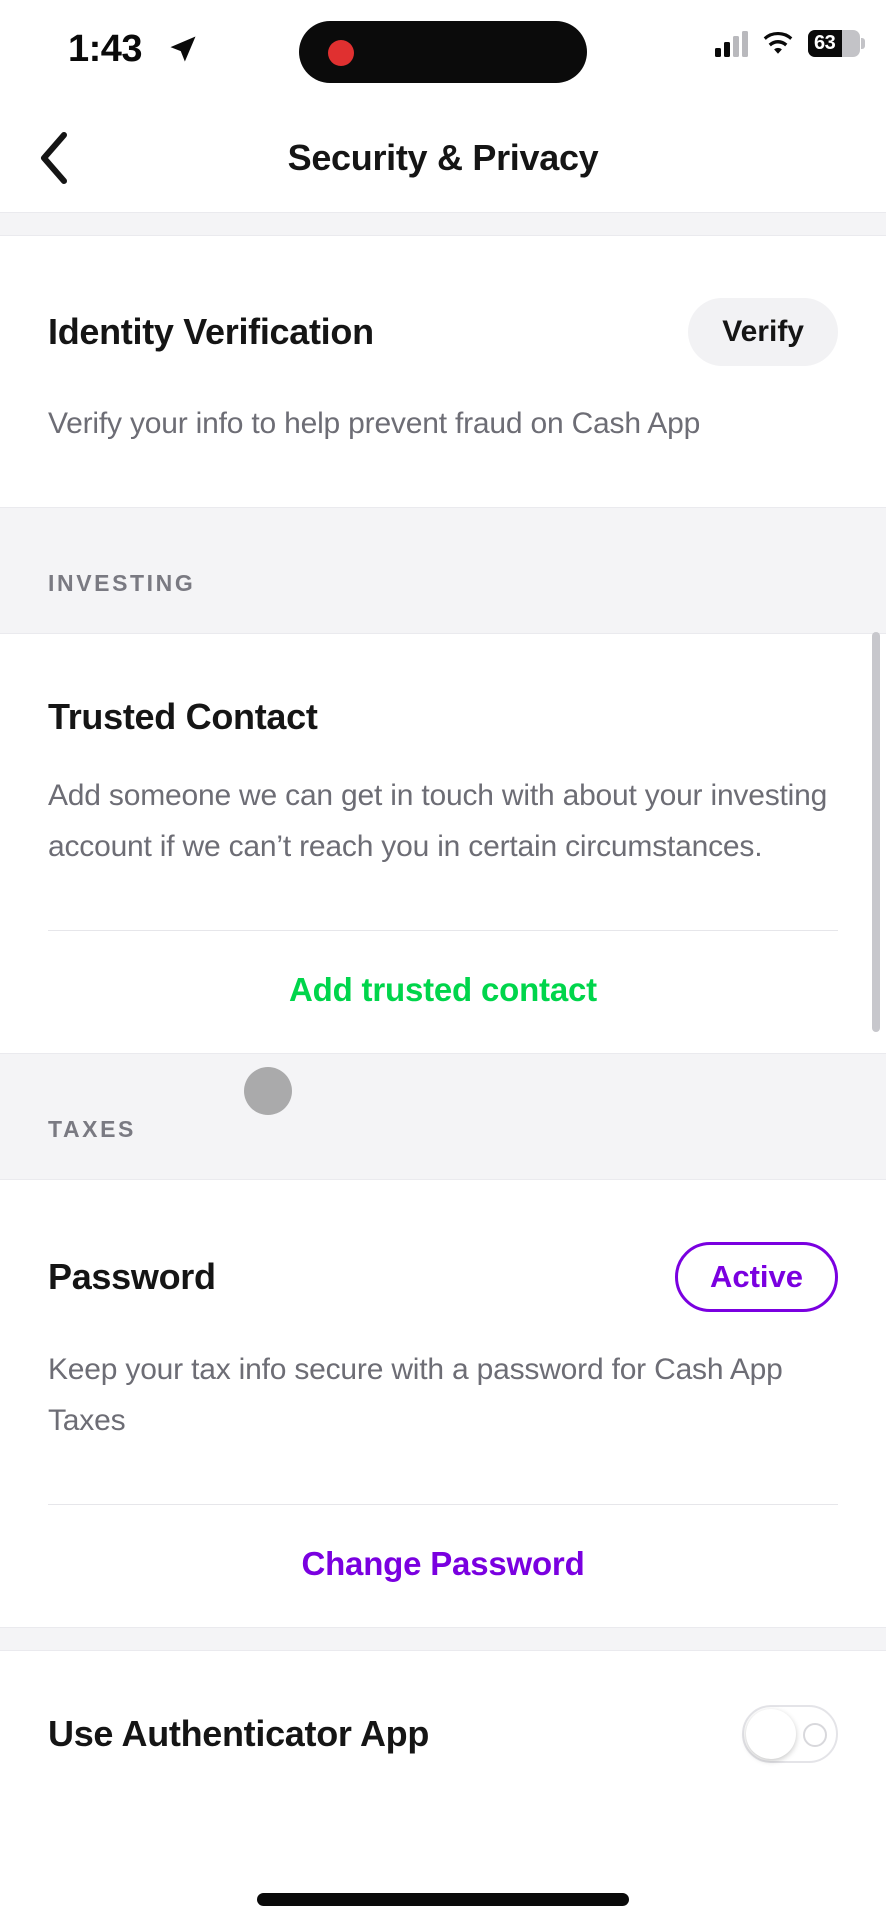 The image size is (886, 1920). Describe the element at coordinates (771, 1734) in the screenshot. I see `toggle-knob` at that location.